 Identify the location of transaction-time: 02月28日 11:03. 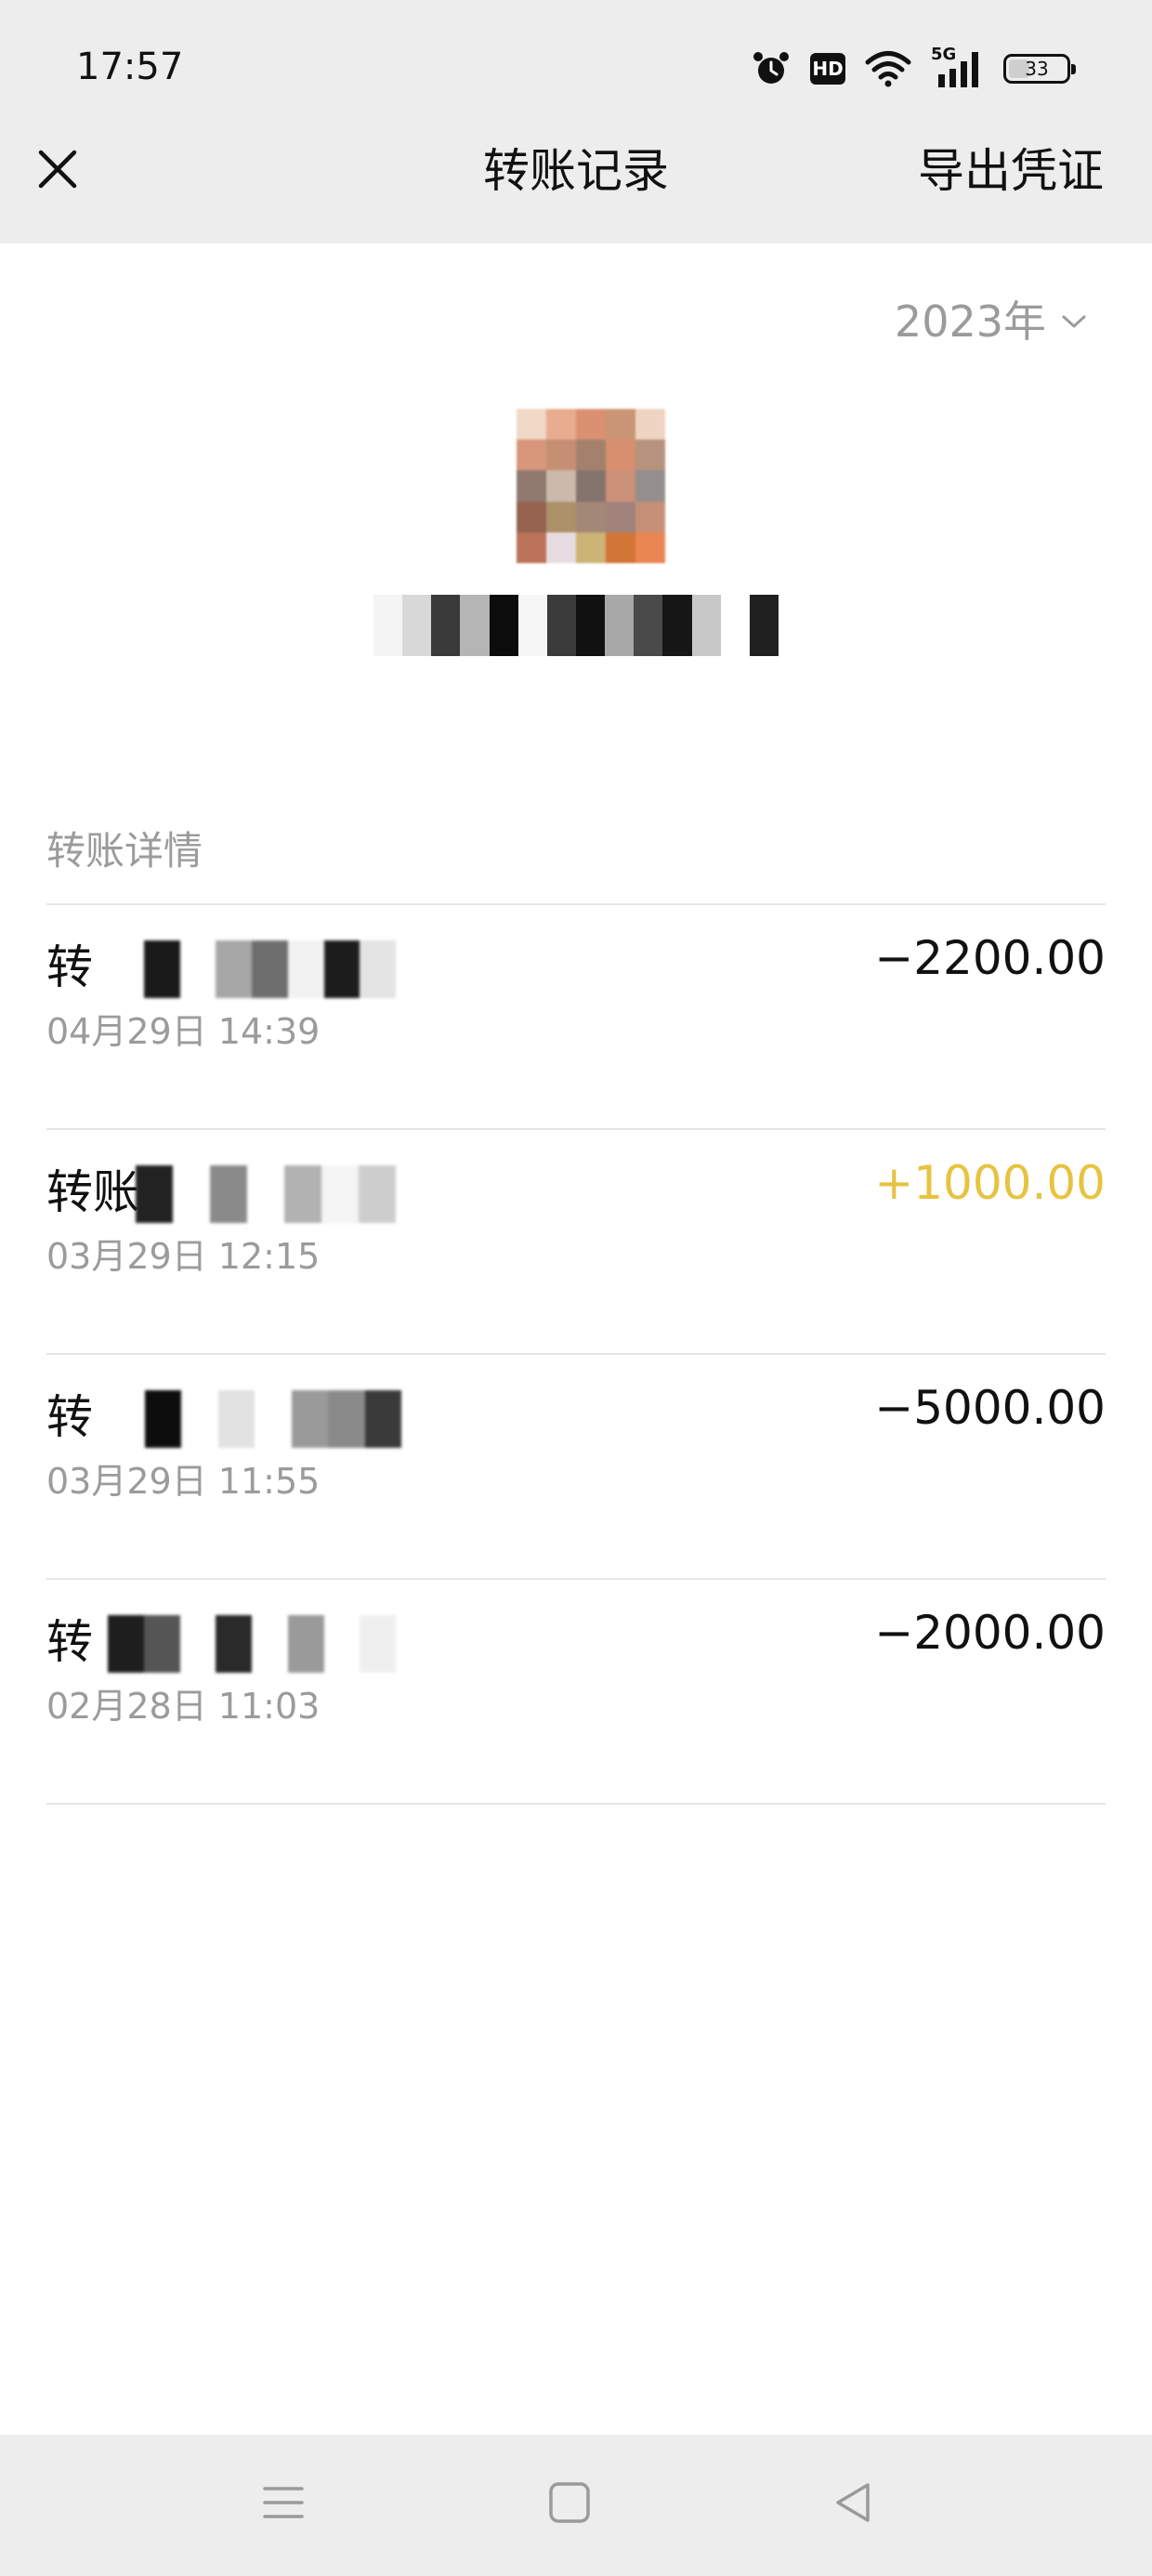
(183, 1706).